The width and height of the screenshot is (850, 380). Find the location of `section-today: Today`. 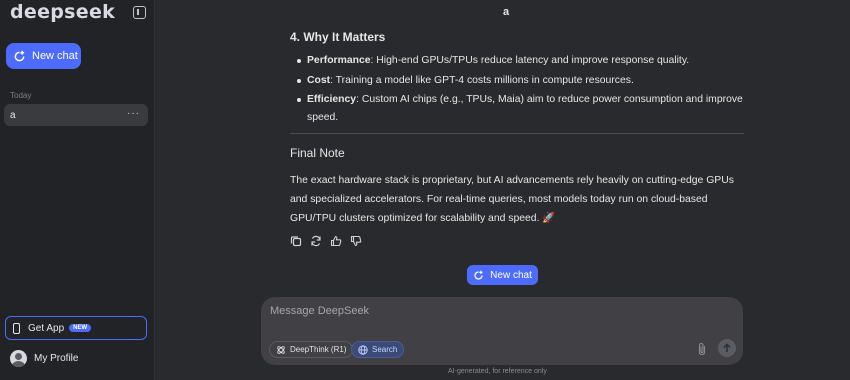

section-today: Today is located at coordinates (21, 95).